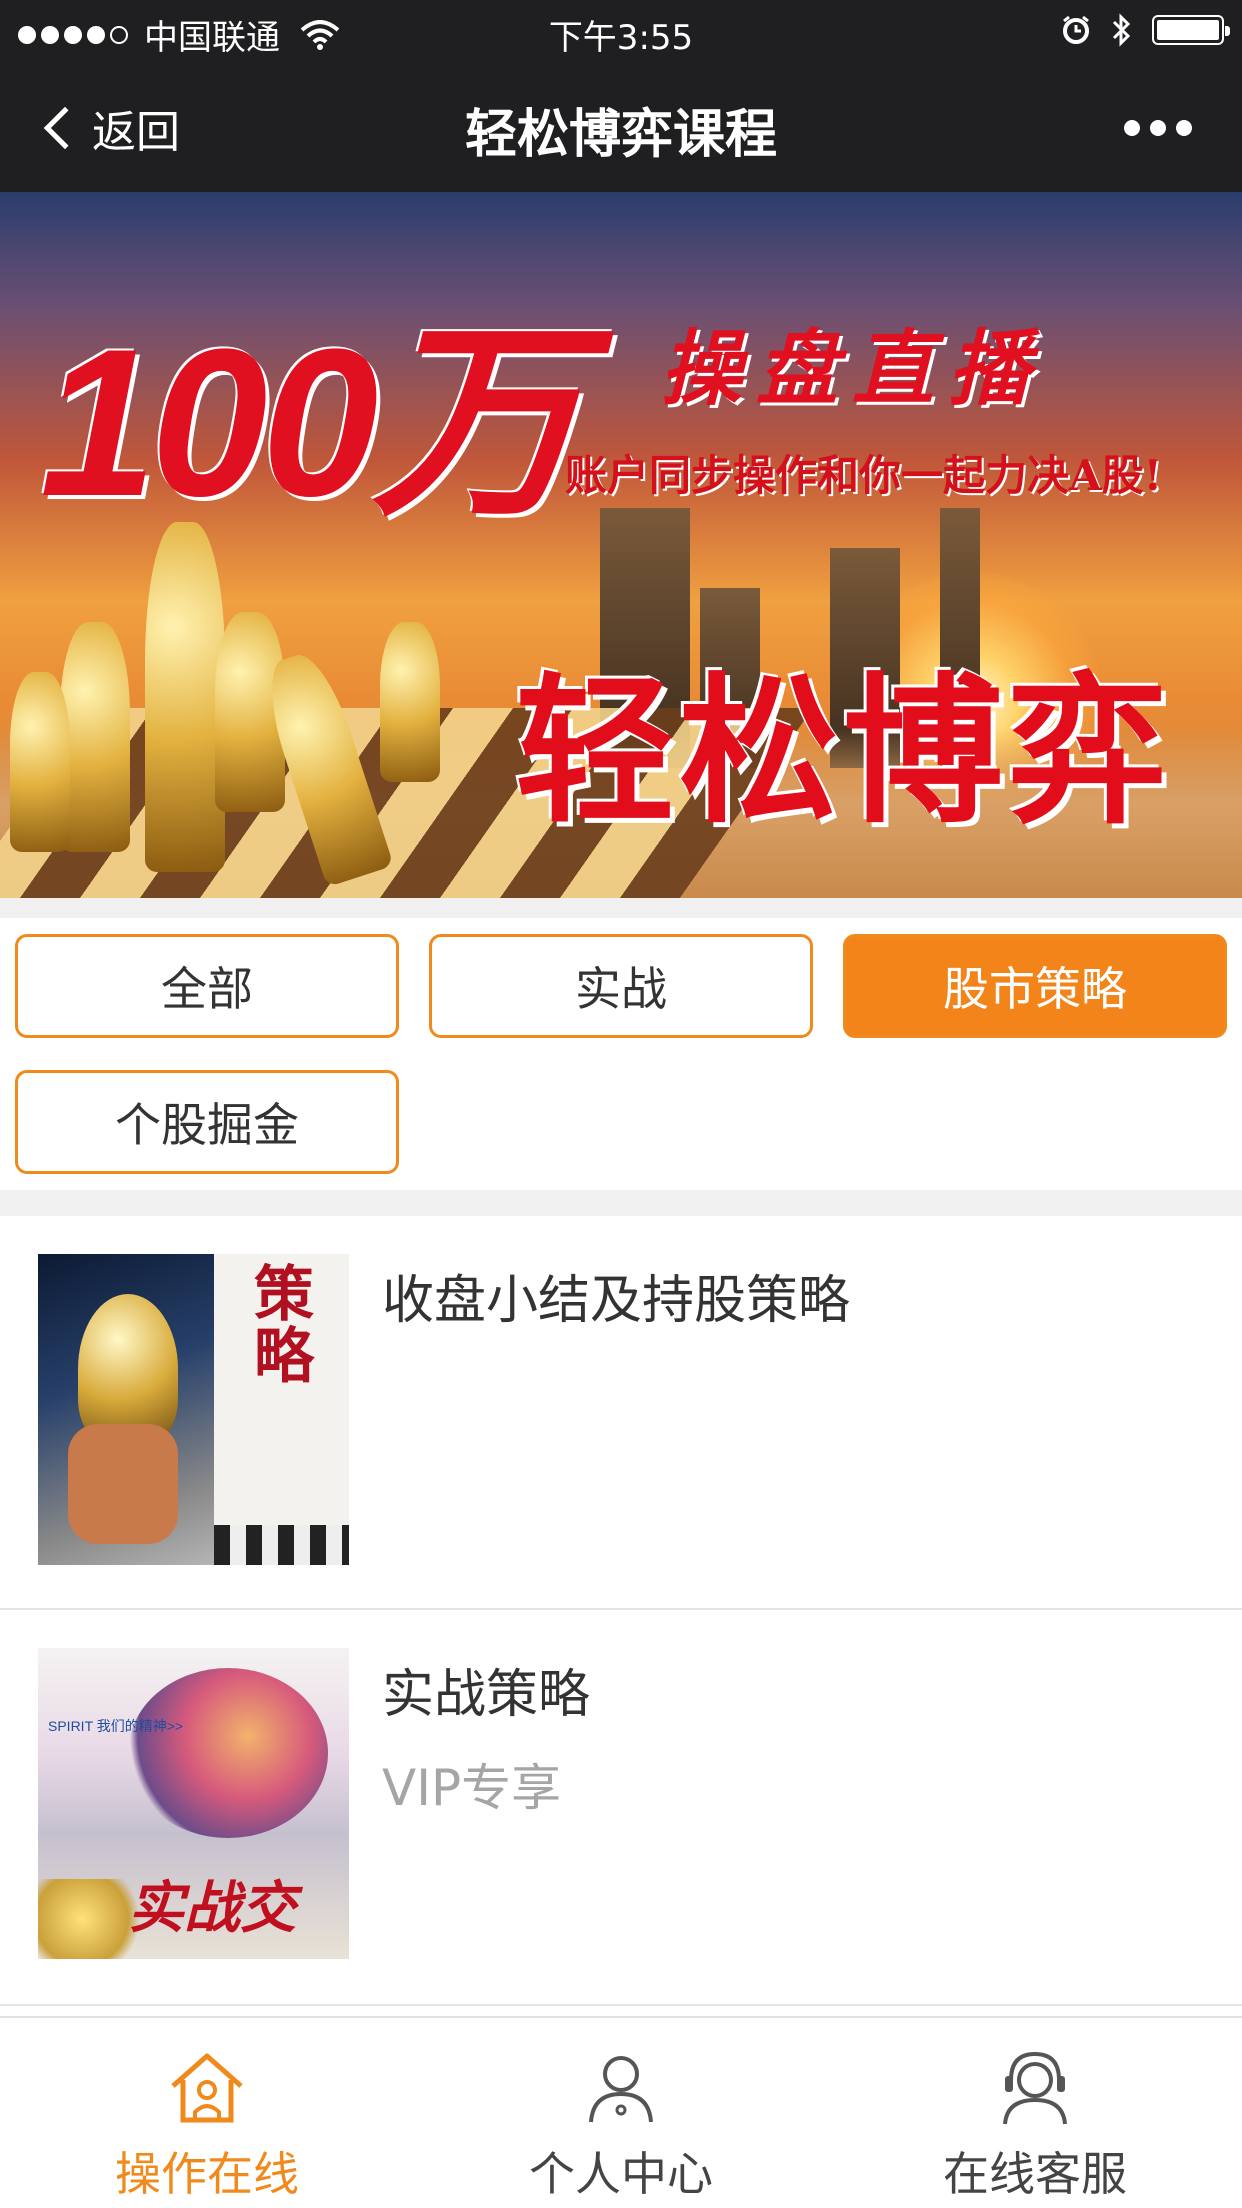  What do you see at coordinates (472, 1788) in the screenshot?
I see `course-badge: VIP专享` at bounding box center [472, 1788].